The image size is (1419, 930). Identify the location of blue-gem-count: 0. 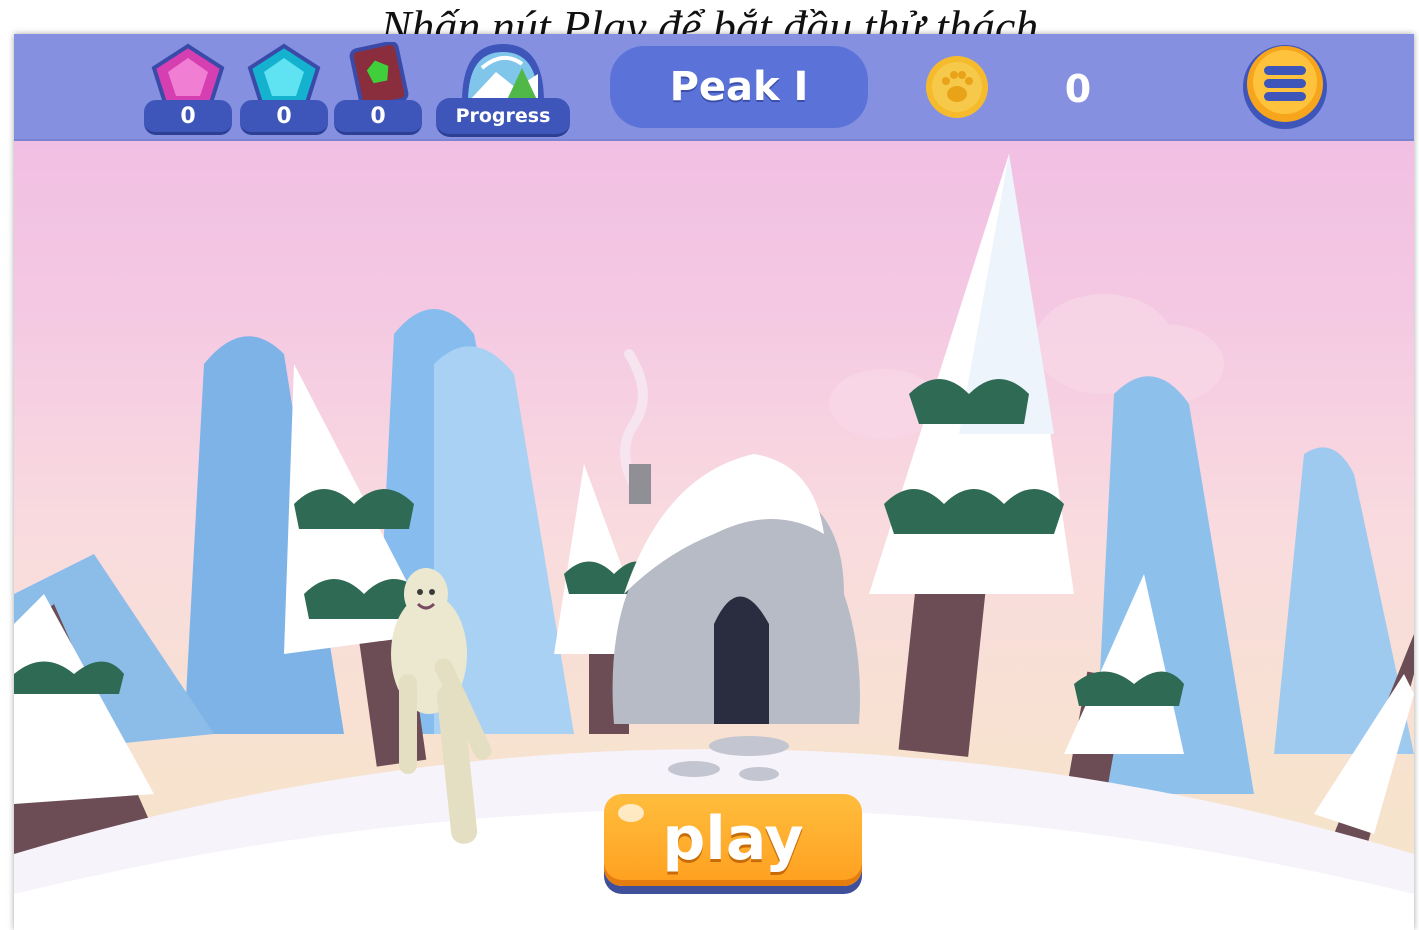
(284, 117).